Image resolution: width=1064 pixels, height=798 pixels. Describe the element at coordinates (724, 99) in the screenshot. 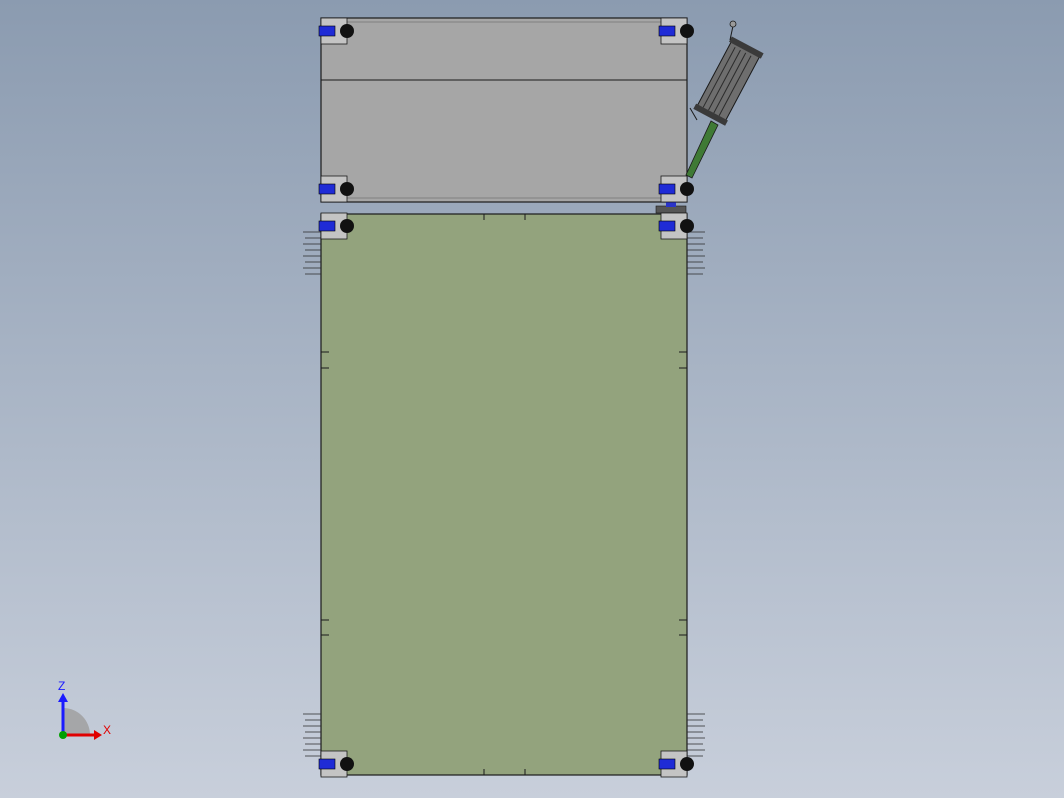

I see `linear-actuator-icon` at that location.